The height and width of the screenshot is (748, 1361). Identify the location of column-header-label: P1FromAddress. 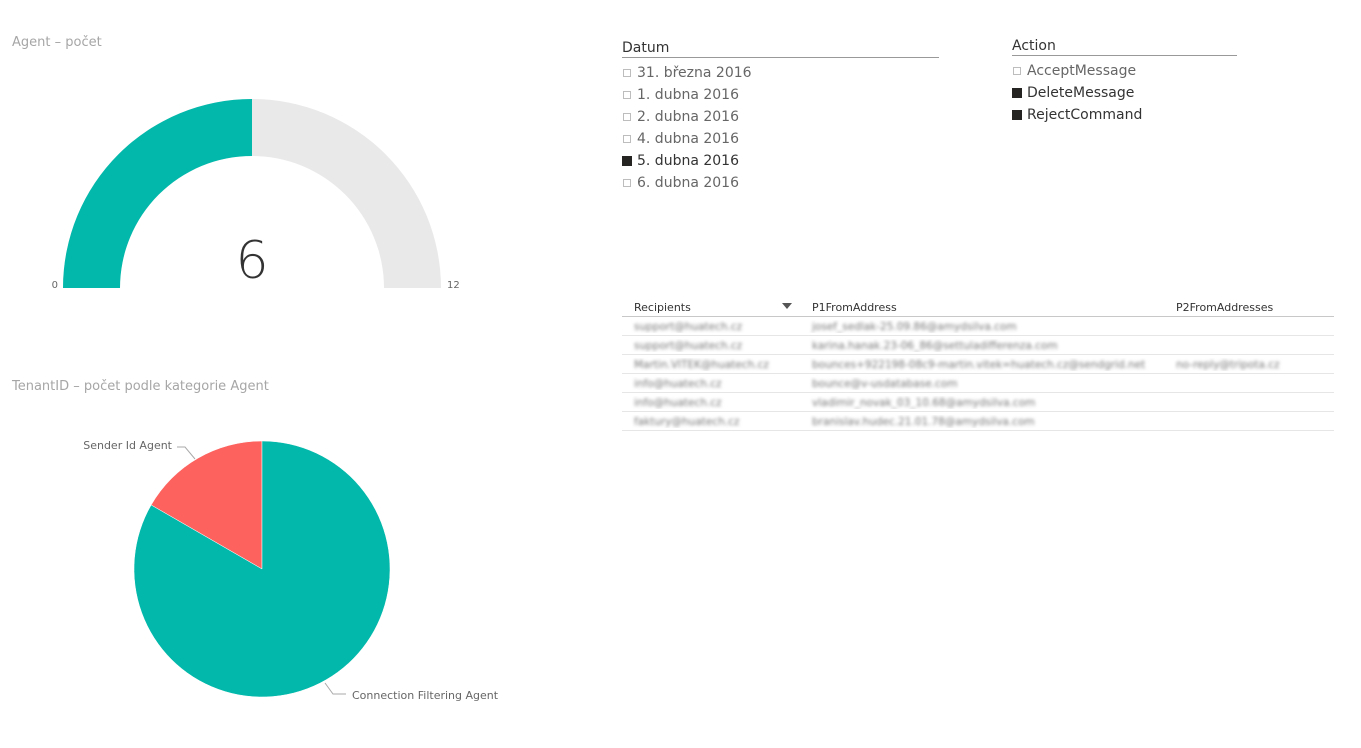
(854, 307).